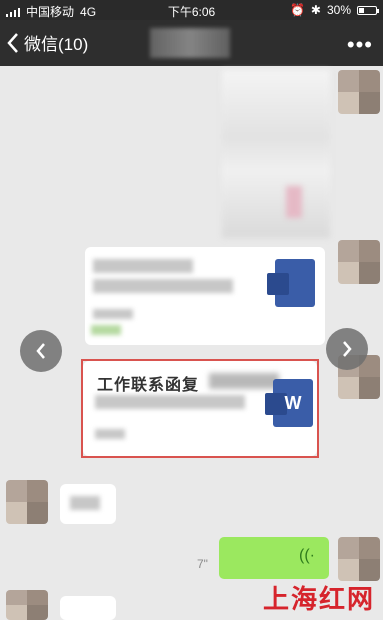 The image size is (383, 620). I want to click on prev-button, so click(41, 351).